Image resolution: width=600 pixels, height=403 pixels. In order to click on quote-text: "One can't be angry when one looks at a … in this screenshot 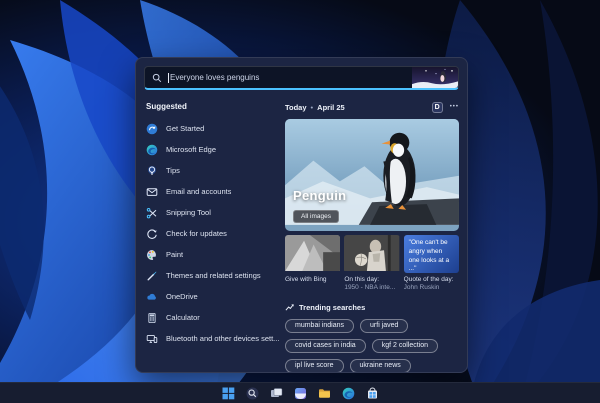, I will do `click(429, 256)`.